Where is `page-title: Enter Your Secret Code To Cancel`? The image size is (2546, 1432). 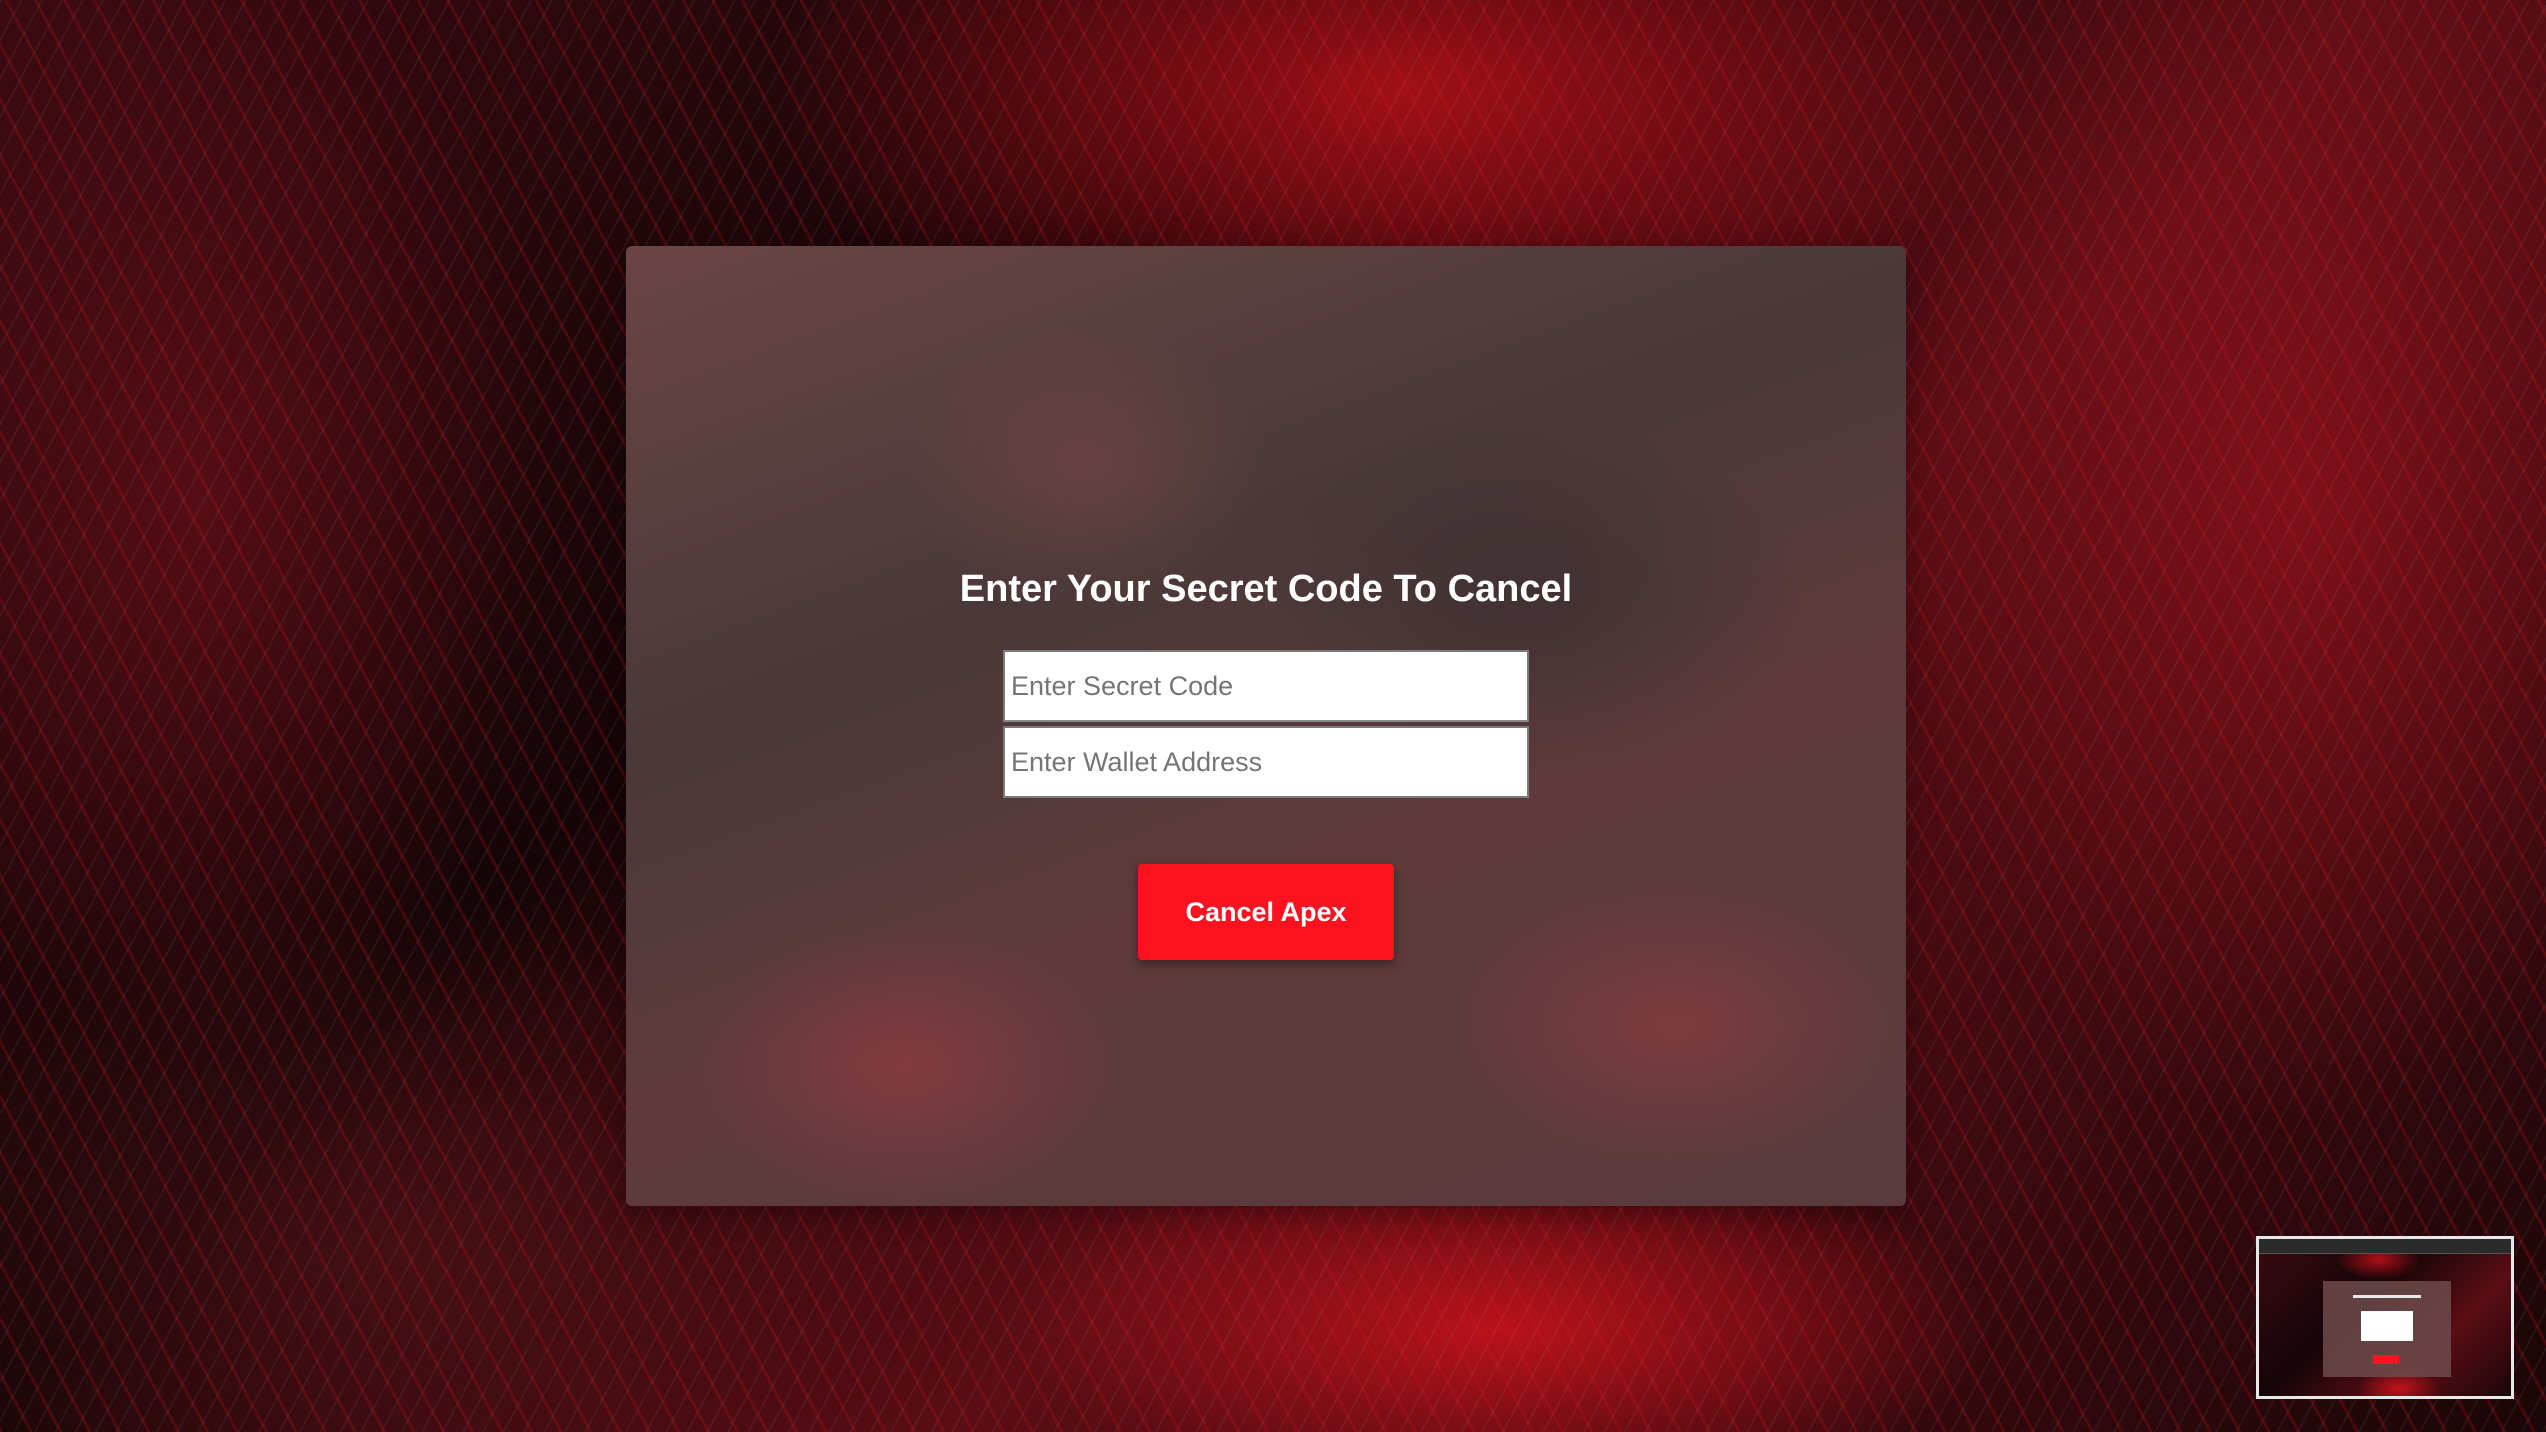
page-title: Enter Your Secret Code To Cancel is located at coordinates (1266, 589).